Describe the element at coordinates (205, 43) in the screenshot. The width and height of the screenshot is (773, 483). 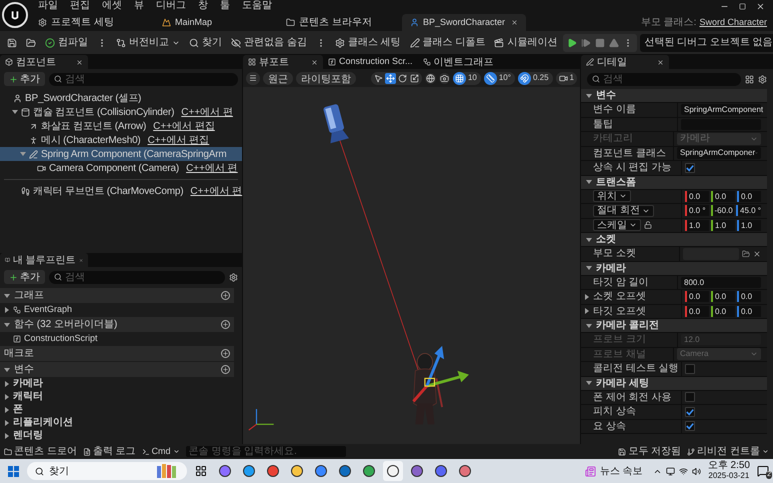
I see `toolbar-button: 찾기` at that location.